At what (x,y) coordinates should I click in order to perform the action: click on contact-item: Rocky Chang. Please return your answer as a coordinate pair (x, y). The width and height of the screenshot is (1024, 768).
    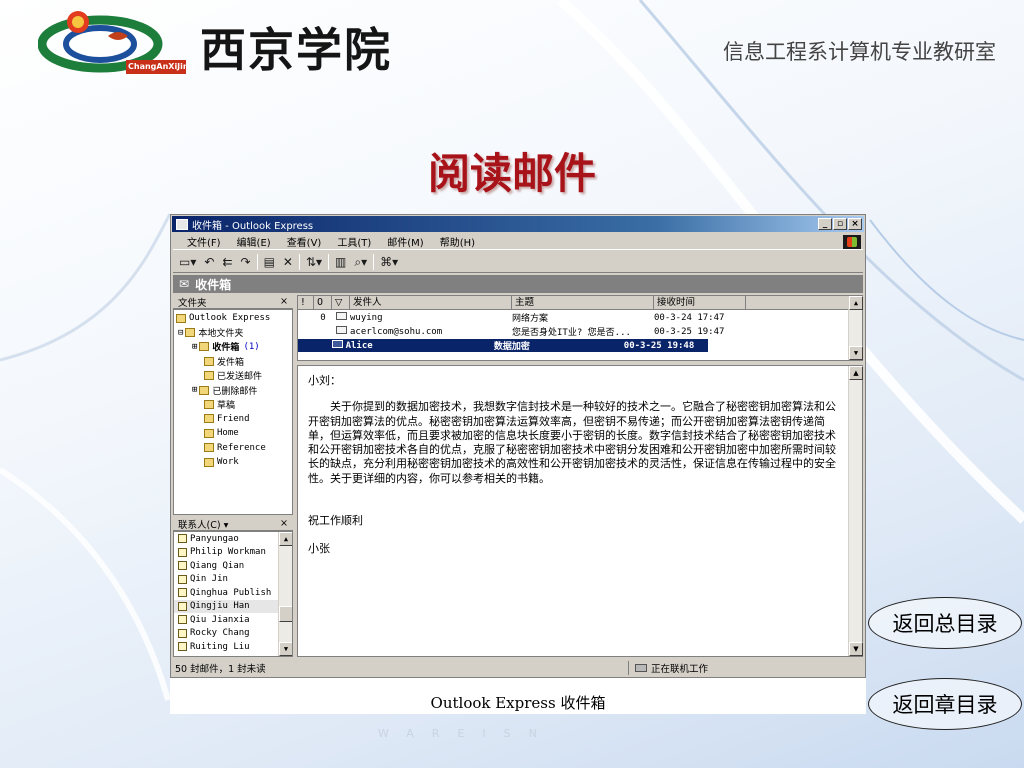
    Looking at the image, I should click on (233, 634).